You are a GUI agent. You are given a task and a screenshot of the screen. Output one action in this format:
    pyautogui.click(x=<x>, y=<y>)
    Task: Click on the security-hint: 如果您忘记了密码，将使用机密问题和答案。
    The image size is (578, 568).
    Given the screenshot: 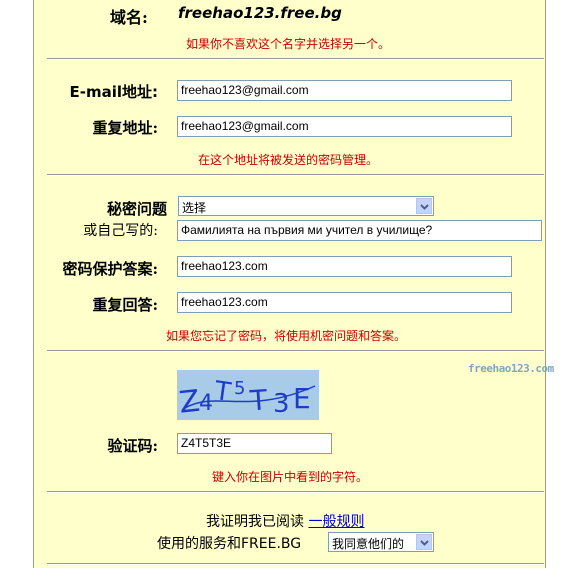 What is the action you would take?
    pyautogui.click(x=286, y=336)
    